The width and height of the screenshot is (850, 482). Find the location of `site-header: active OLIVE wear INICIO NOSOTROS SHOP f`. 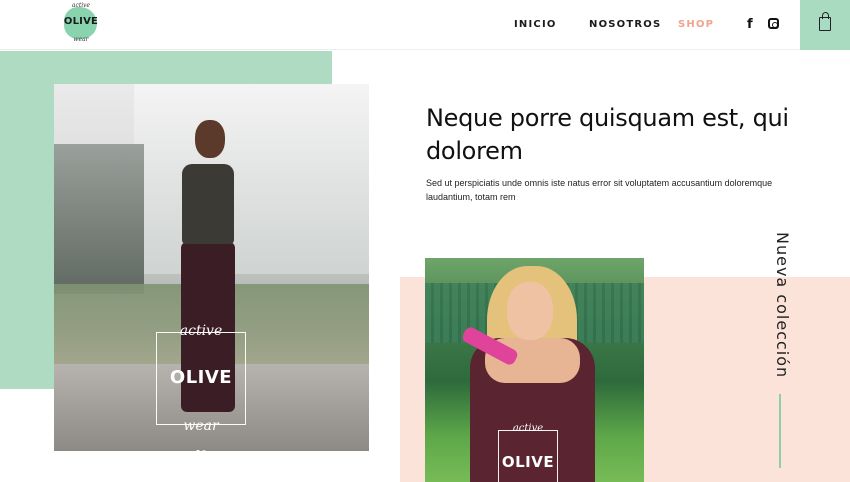

site-header: active OLIVE wear INICIO NOSOTROS SHOP f is located at coordinates (425, 25).